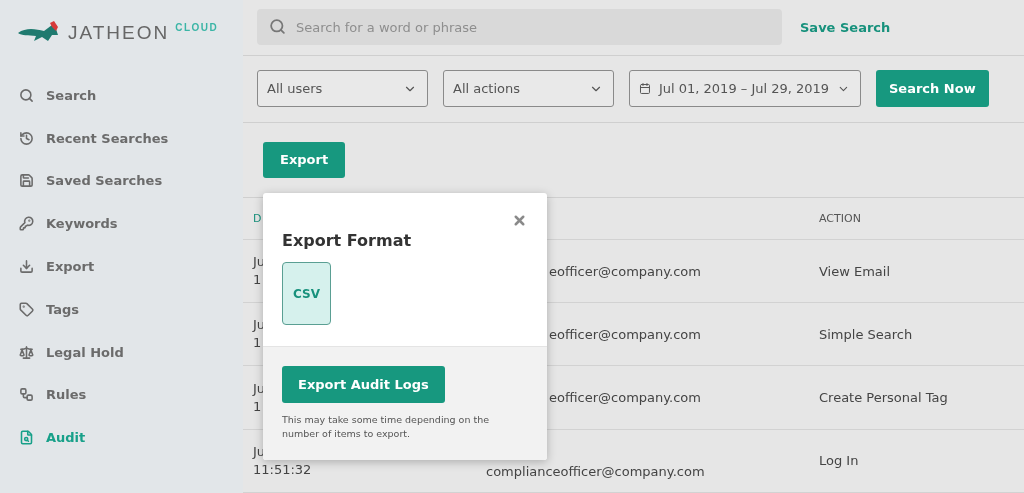  What do you see at coordinates (121, 309) in the screenshot?
I see `sidebar-item: Tags` at bounding box center [121, 309].